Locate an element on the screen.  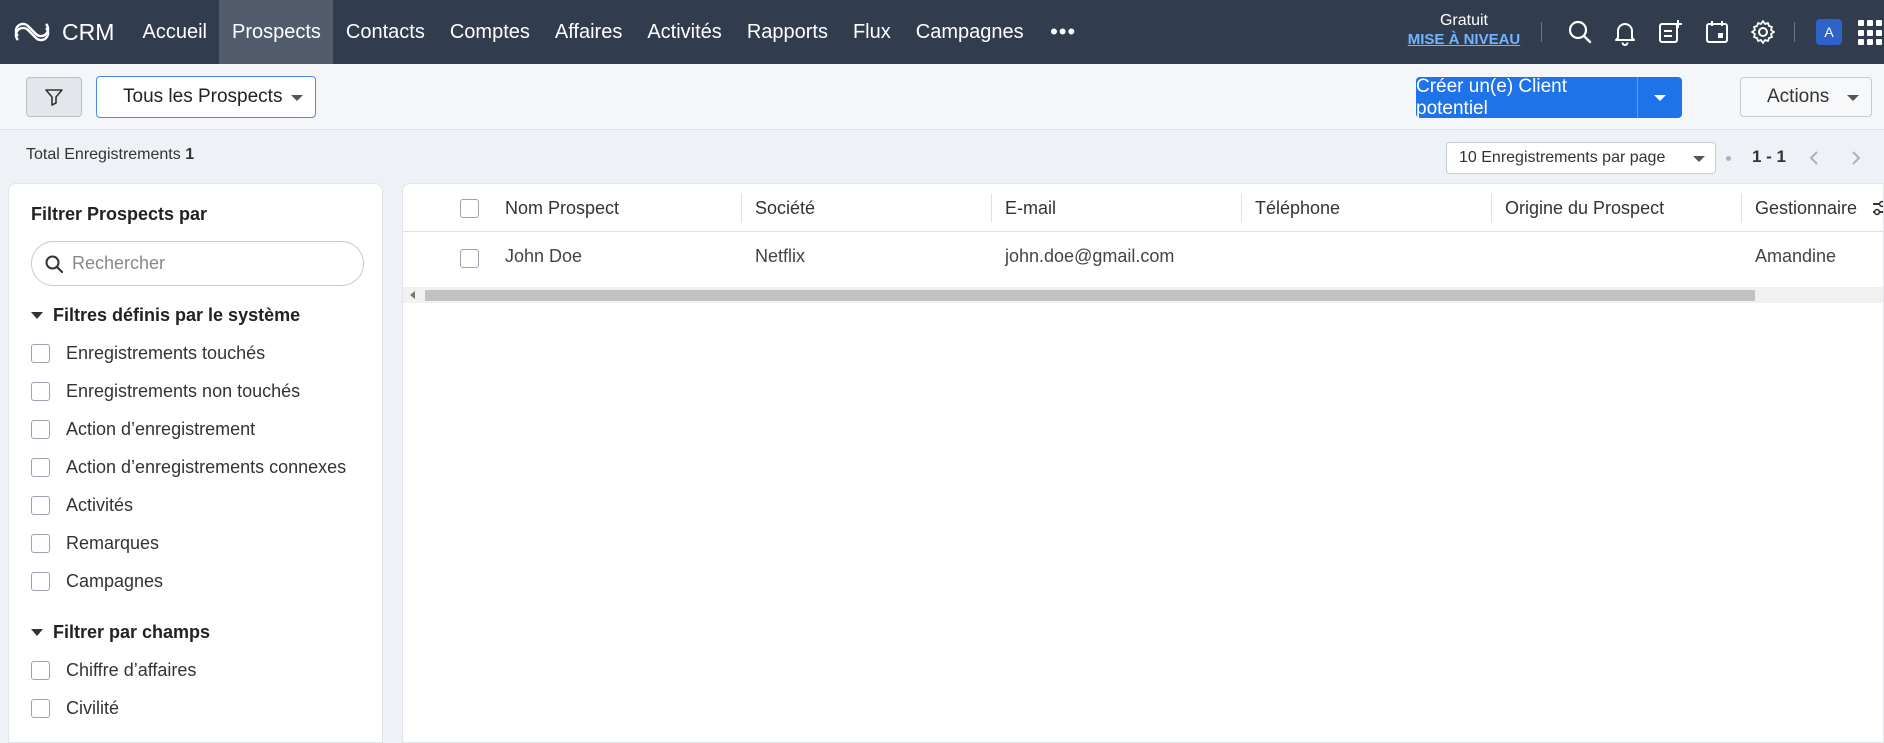
records-per-page-select: 10 Enregistrements par page is located at coordinates (1581, 158).